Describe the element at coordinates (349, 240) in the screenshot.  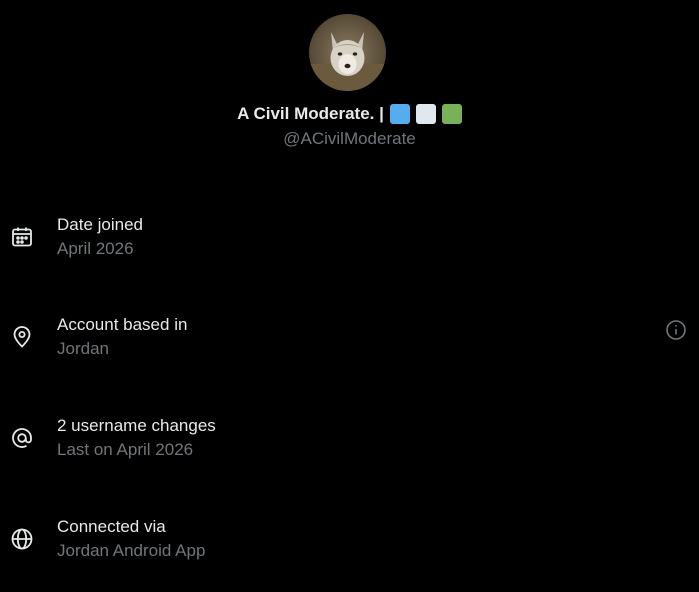
I see `detail-row-date-joined: Date joined April 2026` at that location.